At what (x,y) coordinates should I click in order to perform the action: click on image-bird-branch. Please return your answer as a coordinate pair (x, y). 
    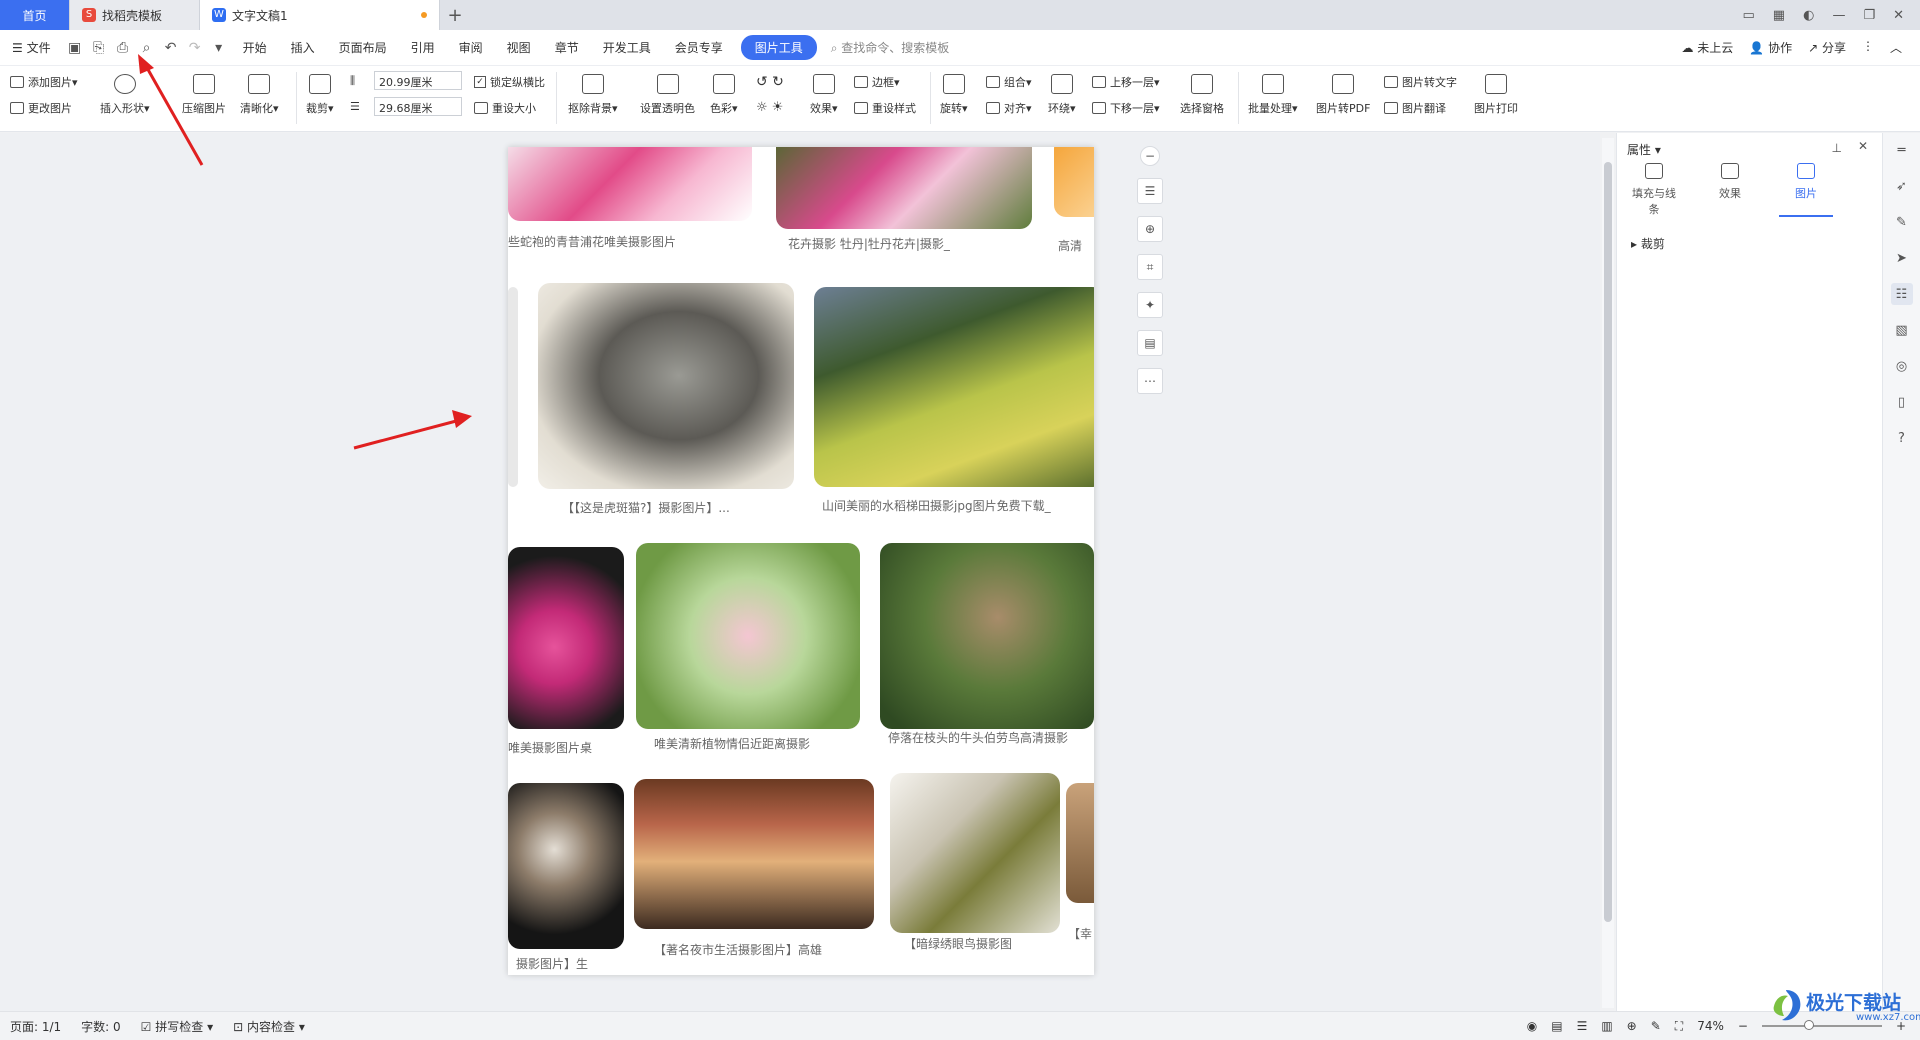
    Looking at the image, I should click on (987, 636).